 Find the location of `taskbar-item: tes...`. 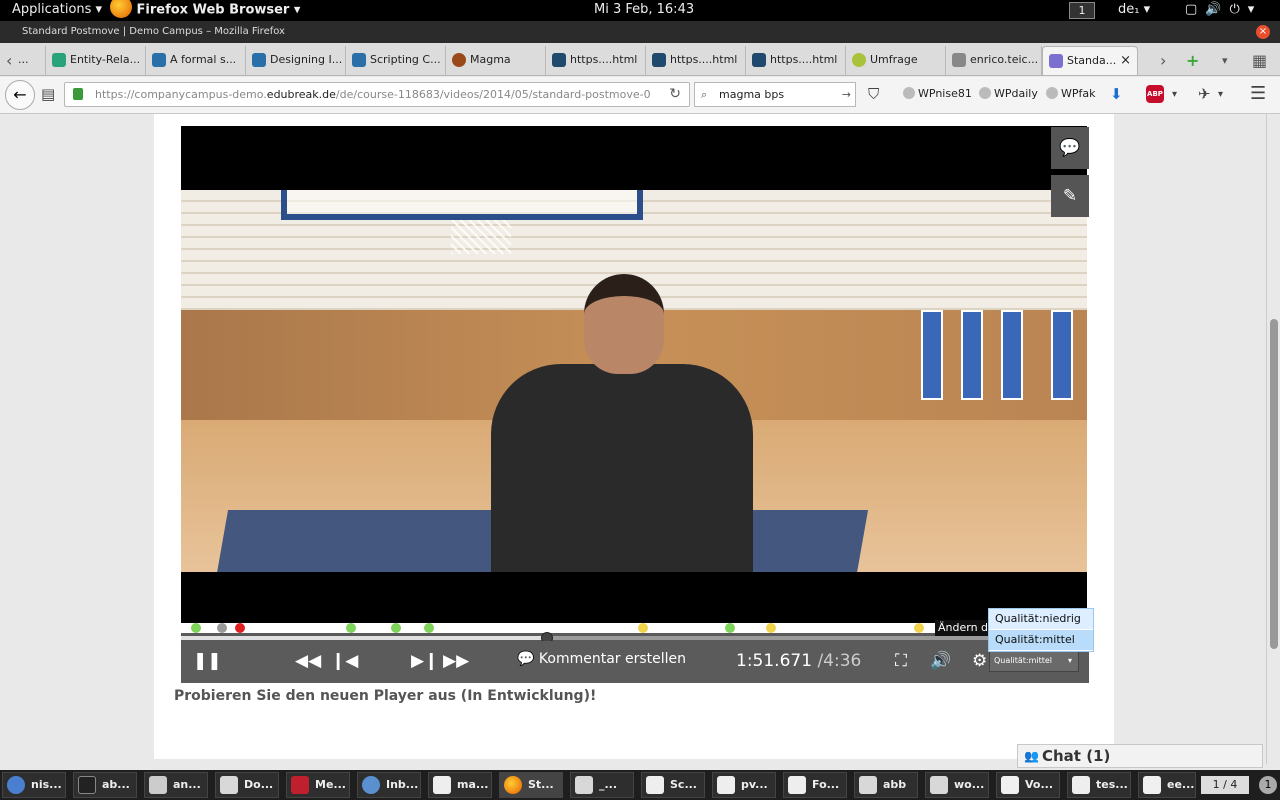

taskbar-item: tes... is located at coordinates (1099, 785).